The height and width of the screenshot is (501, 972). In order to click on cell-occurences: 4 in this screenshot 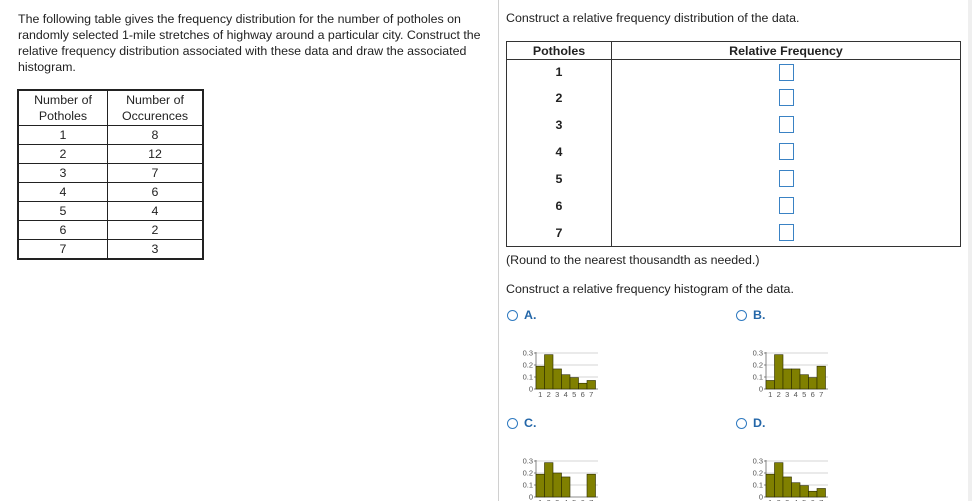, I will do `click(155, 211)`.